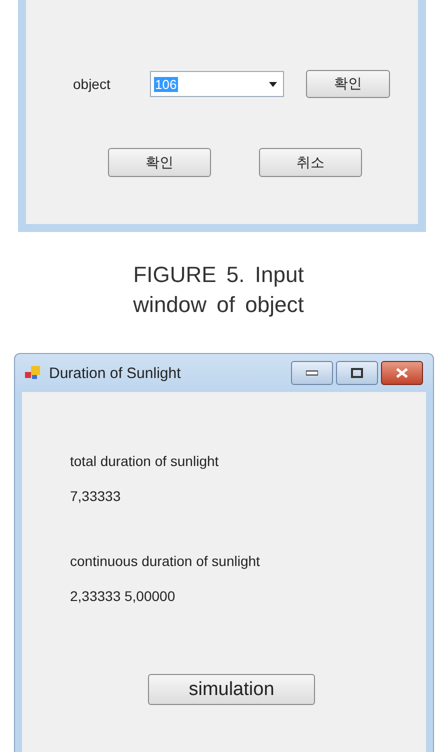 This screenshot has width=437, height=752. Describe the element at coordinates (123, 596) in the screenshot. I see `field-value: 2,33333 5,00000` at that location.